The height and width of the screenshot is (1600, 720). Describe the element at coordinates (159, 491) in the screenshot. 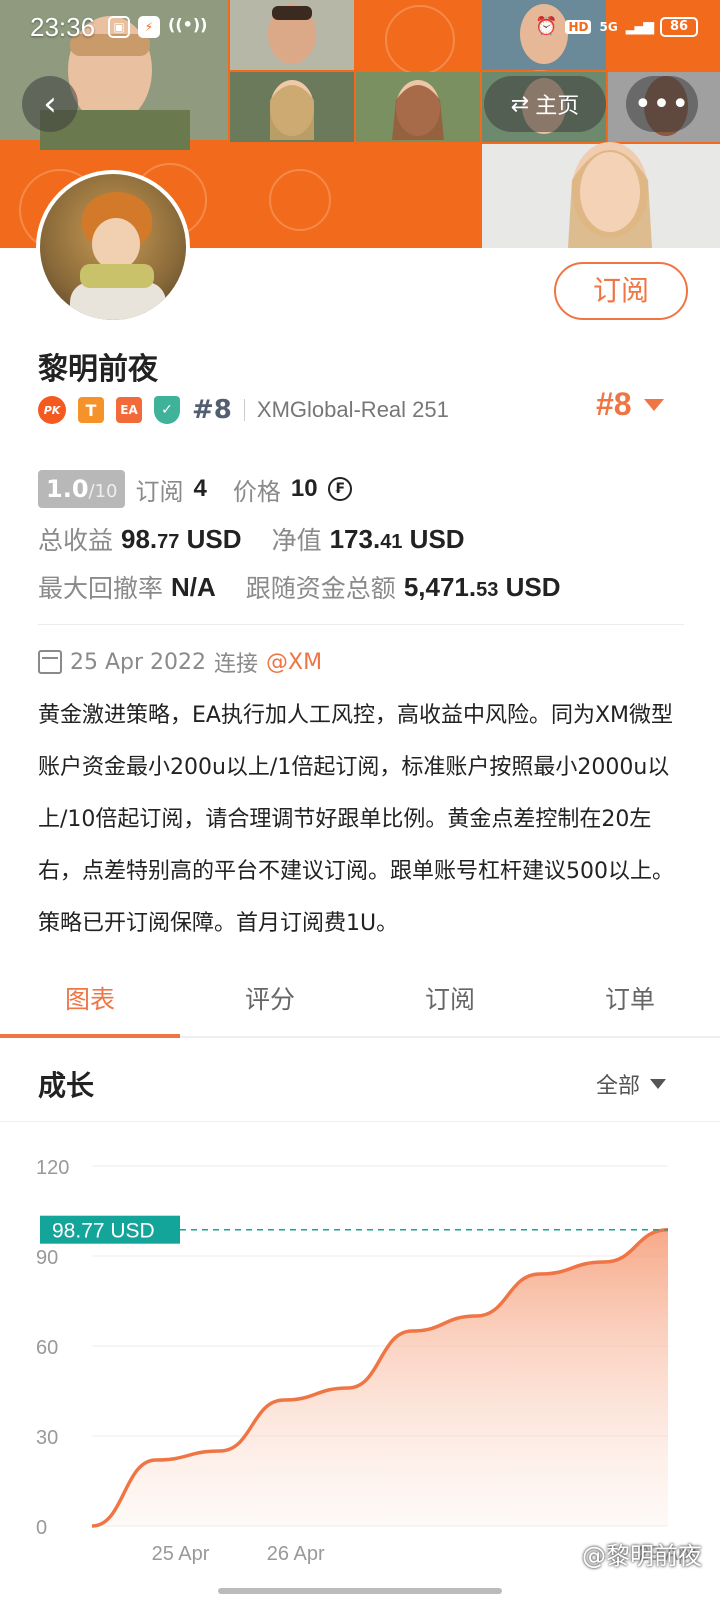

I see `subscribe-count-label: 订阅` at that location.